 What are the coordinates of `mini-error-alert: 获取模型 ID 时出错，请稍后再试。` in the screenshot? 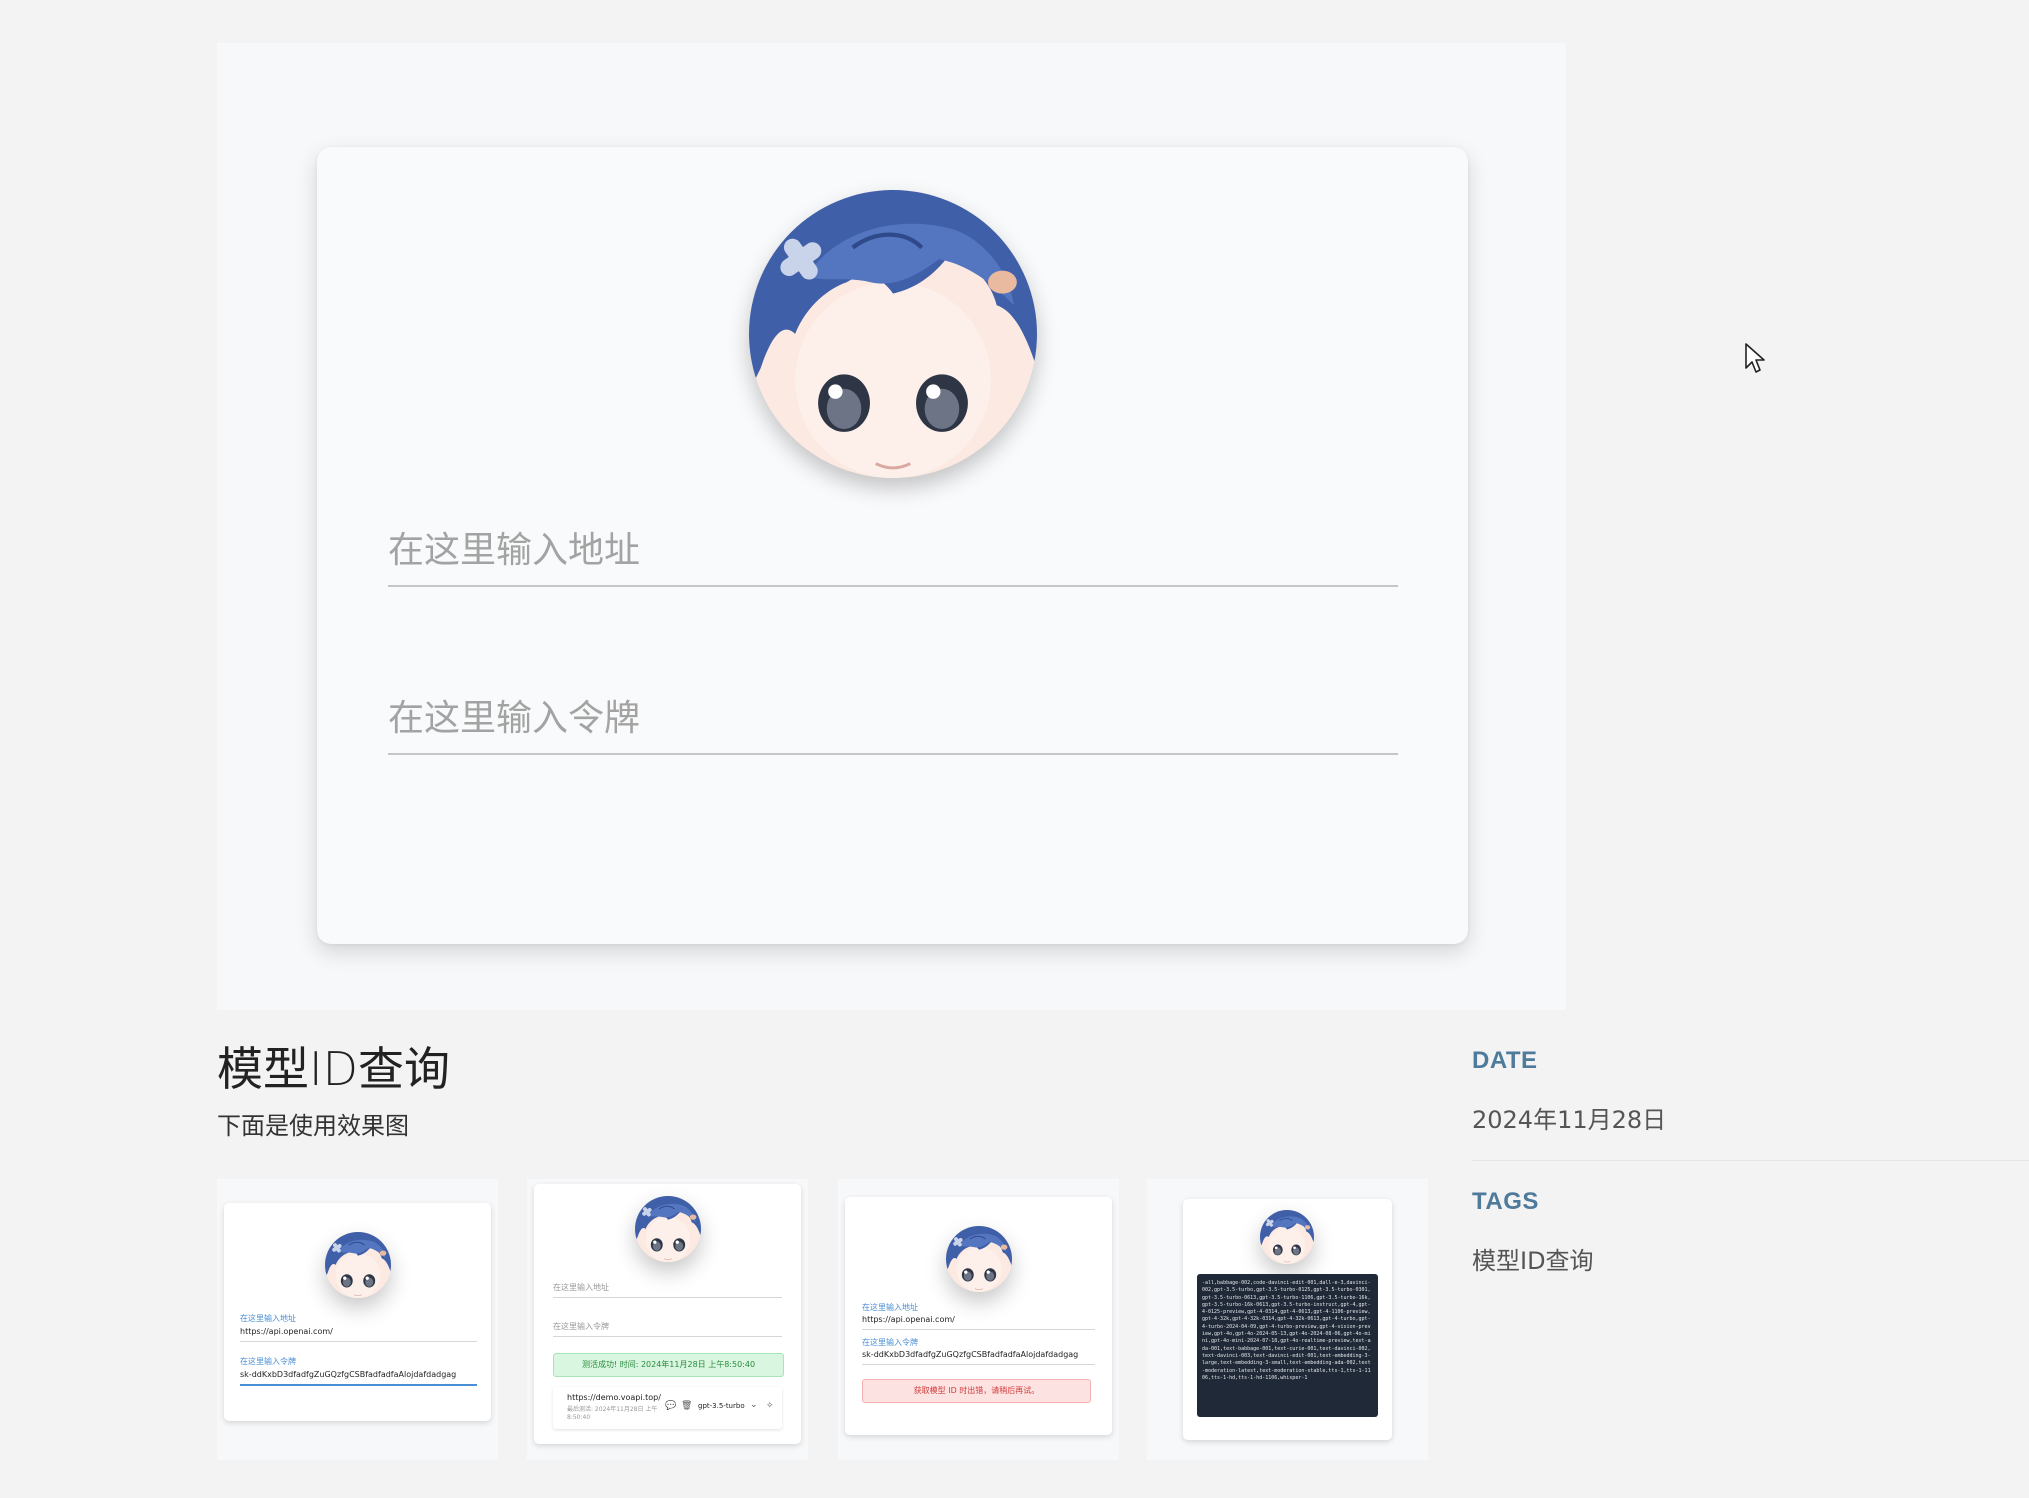 It's located at (976, 1391).